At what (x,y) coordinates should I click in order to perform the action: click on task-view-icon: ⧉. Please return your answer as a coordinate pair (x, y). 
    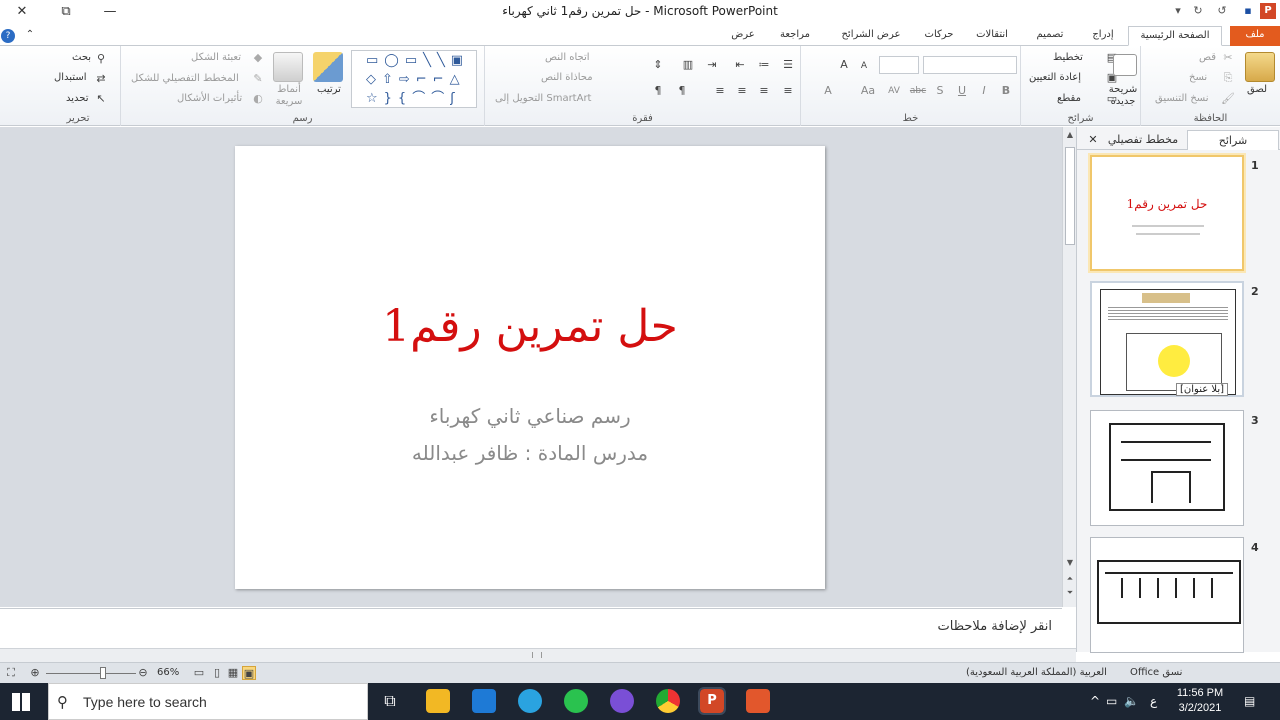
    Looking at the image, I should click on (390, 701).